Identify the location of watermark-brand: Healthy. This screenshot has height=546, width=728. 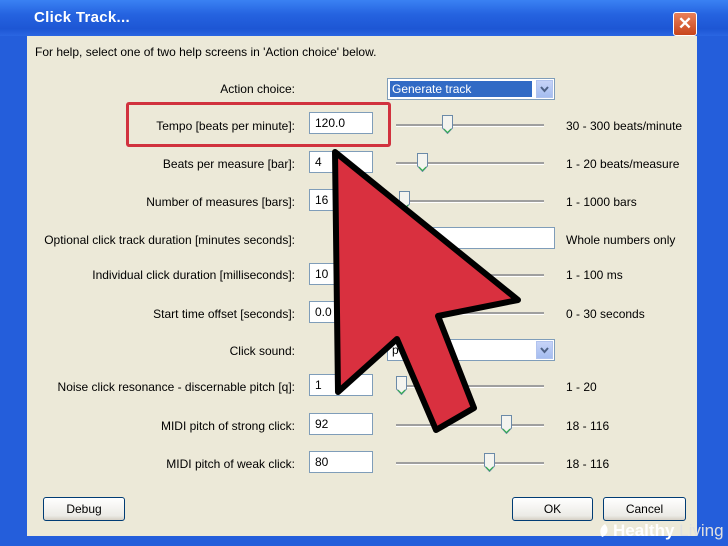
(644, 530).